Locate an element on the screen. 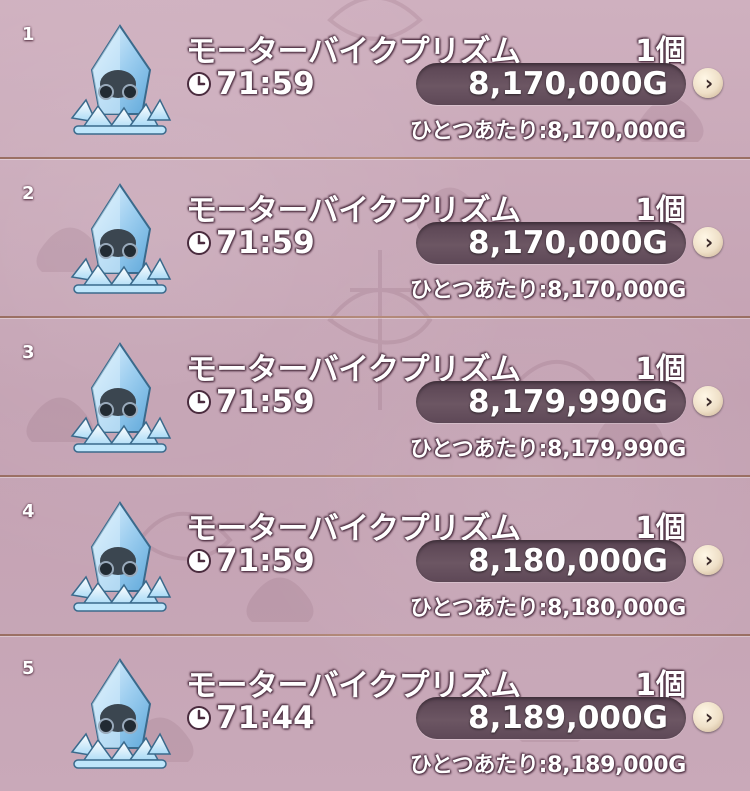 The image size is (750, 791). row-number: 3 is located at coordinates (28, 352).